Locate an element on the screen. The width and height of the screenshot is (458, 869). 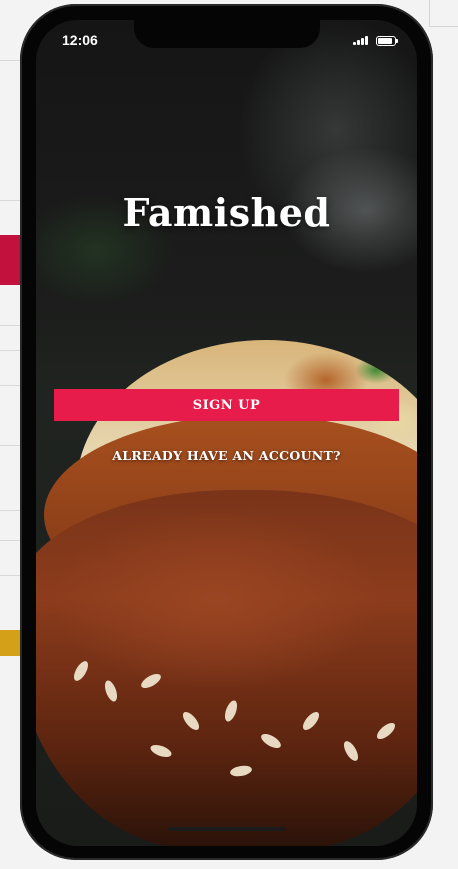
battery-icon is located at coordinates (387, 41).